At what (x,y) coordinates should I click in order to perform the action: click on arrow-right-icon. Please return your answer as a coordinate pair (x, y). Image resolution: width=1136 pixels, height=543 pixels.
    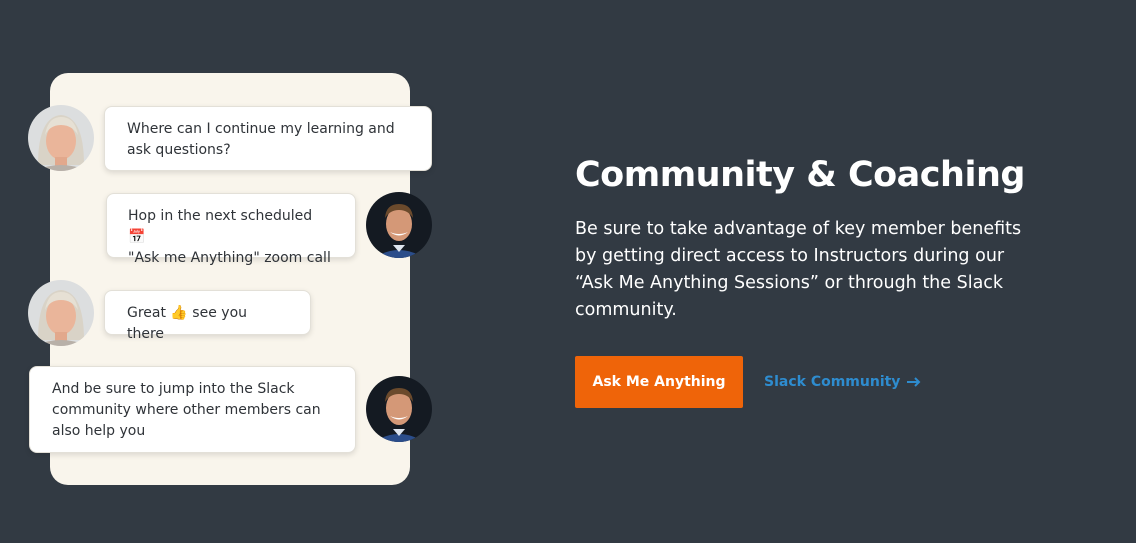
    Looking at the image, I should click on (914, 382).